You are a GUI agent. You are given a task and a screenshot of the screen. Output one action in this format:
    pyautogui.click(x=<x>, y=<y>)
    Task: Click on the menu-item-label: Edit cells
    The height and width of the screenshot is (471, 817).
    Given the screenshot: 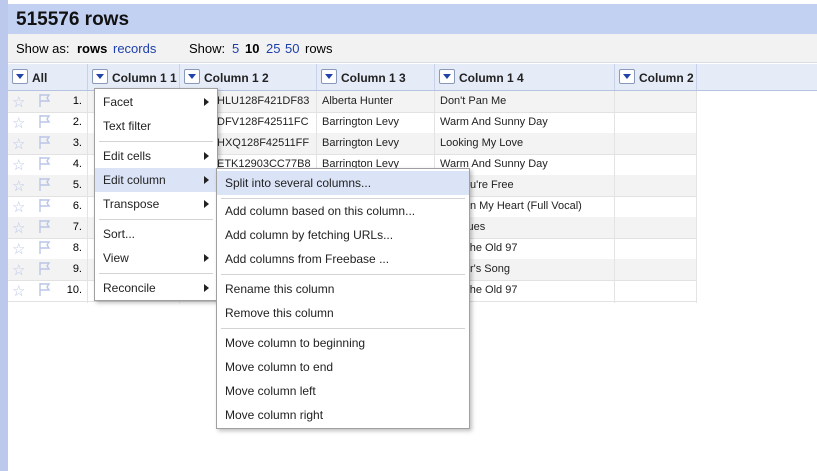 What is the action you would take?
    pyautogui.click(x=127, y=156)
    